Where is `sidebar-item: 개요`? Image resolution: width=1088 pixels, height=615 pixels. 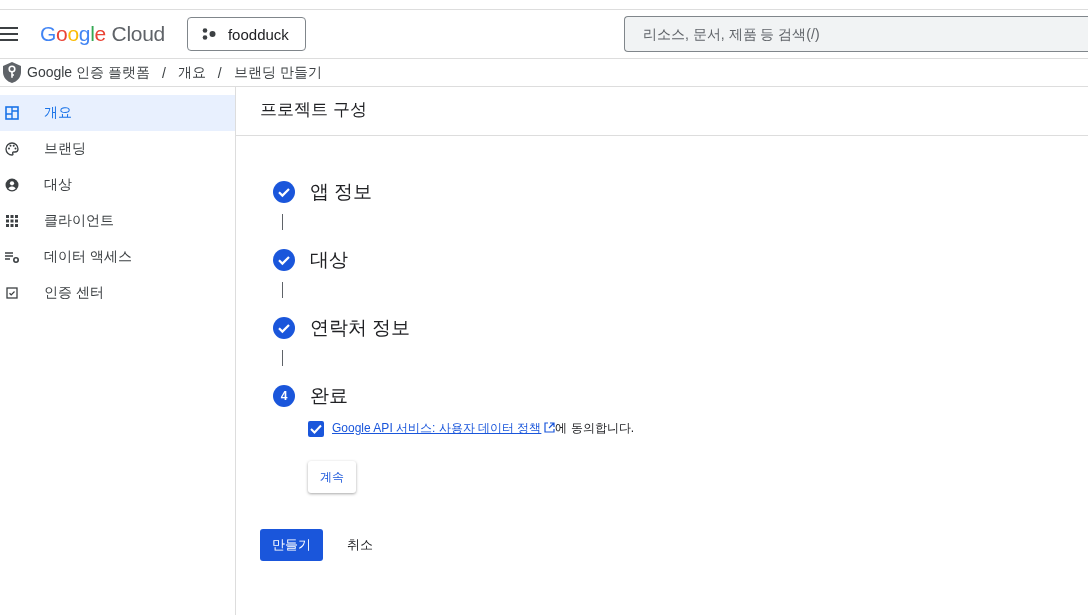
sidebar-item: 개요 is located at coordinates (117, 113).